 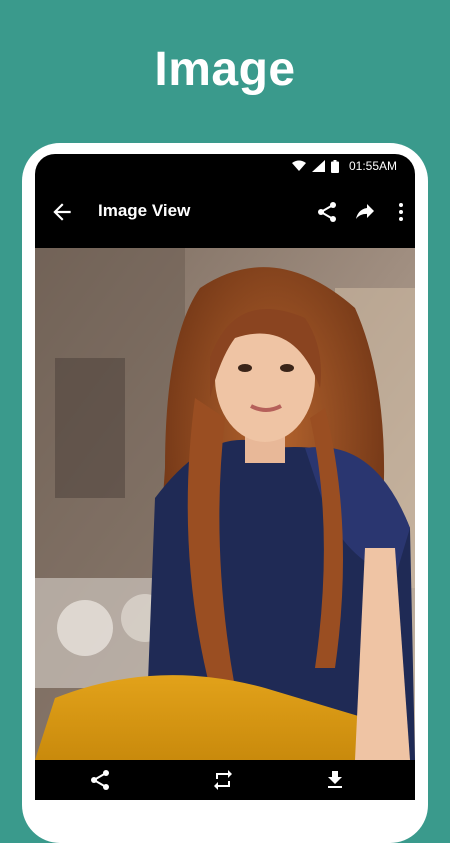 I want to click on promo-title: Image, so click(x=225, y=69).